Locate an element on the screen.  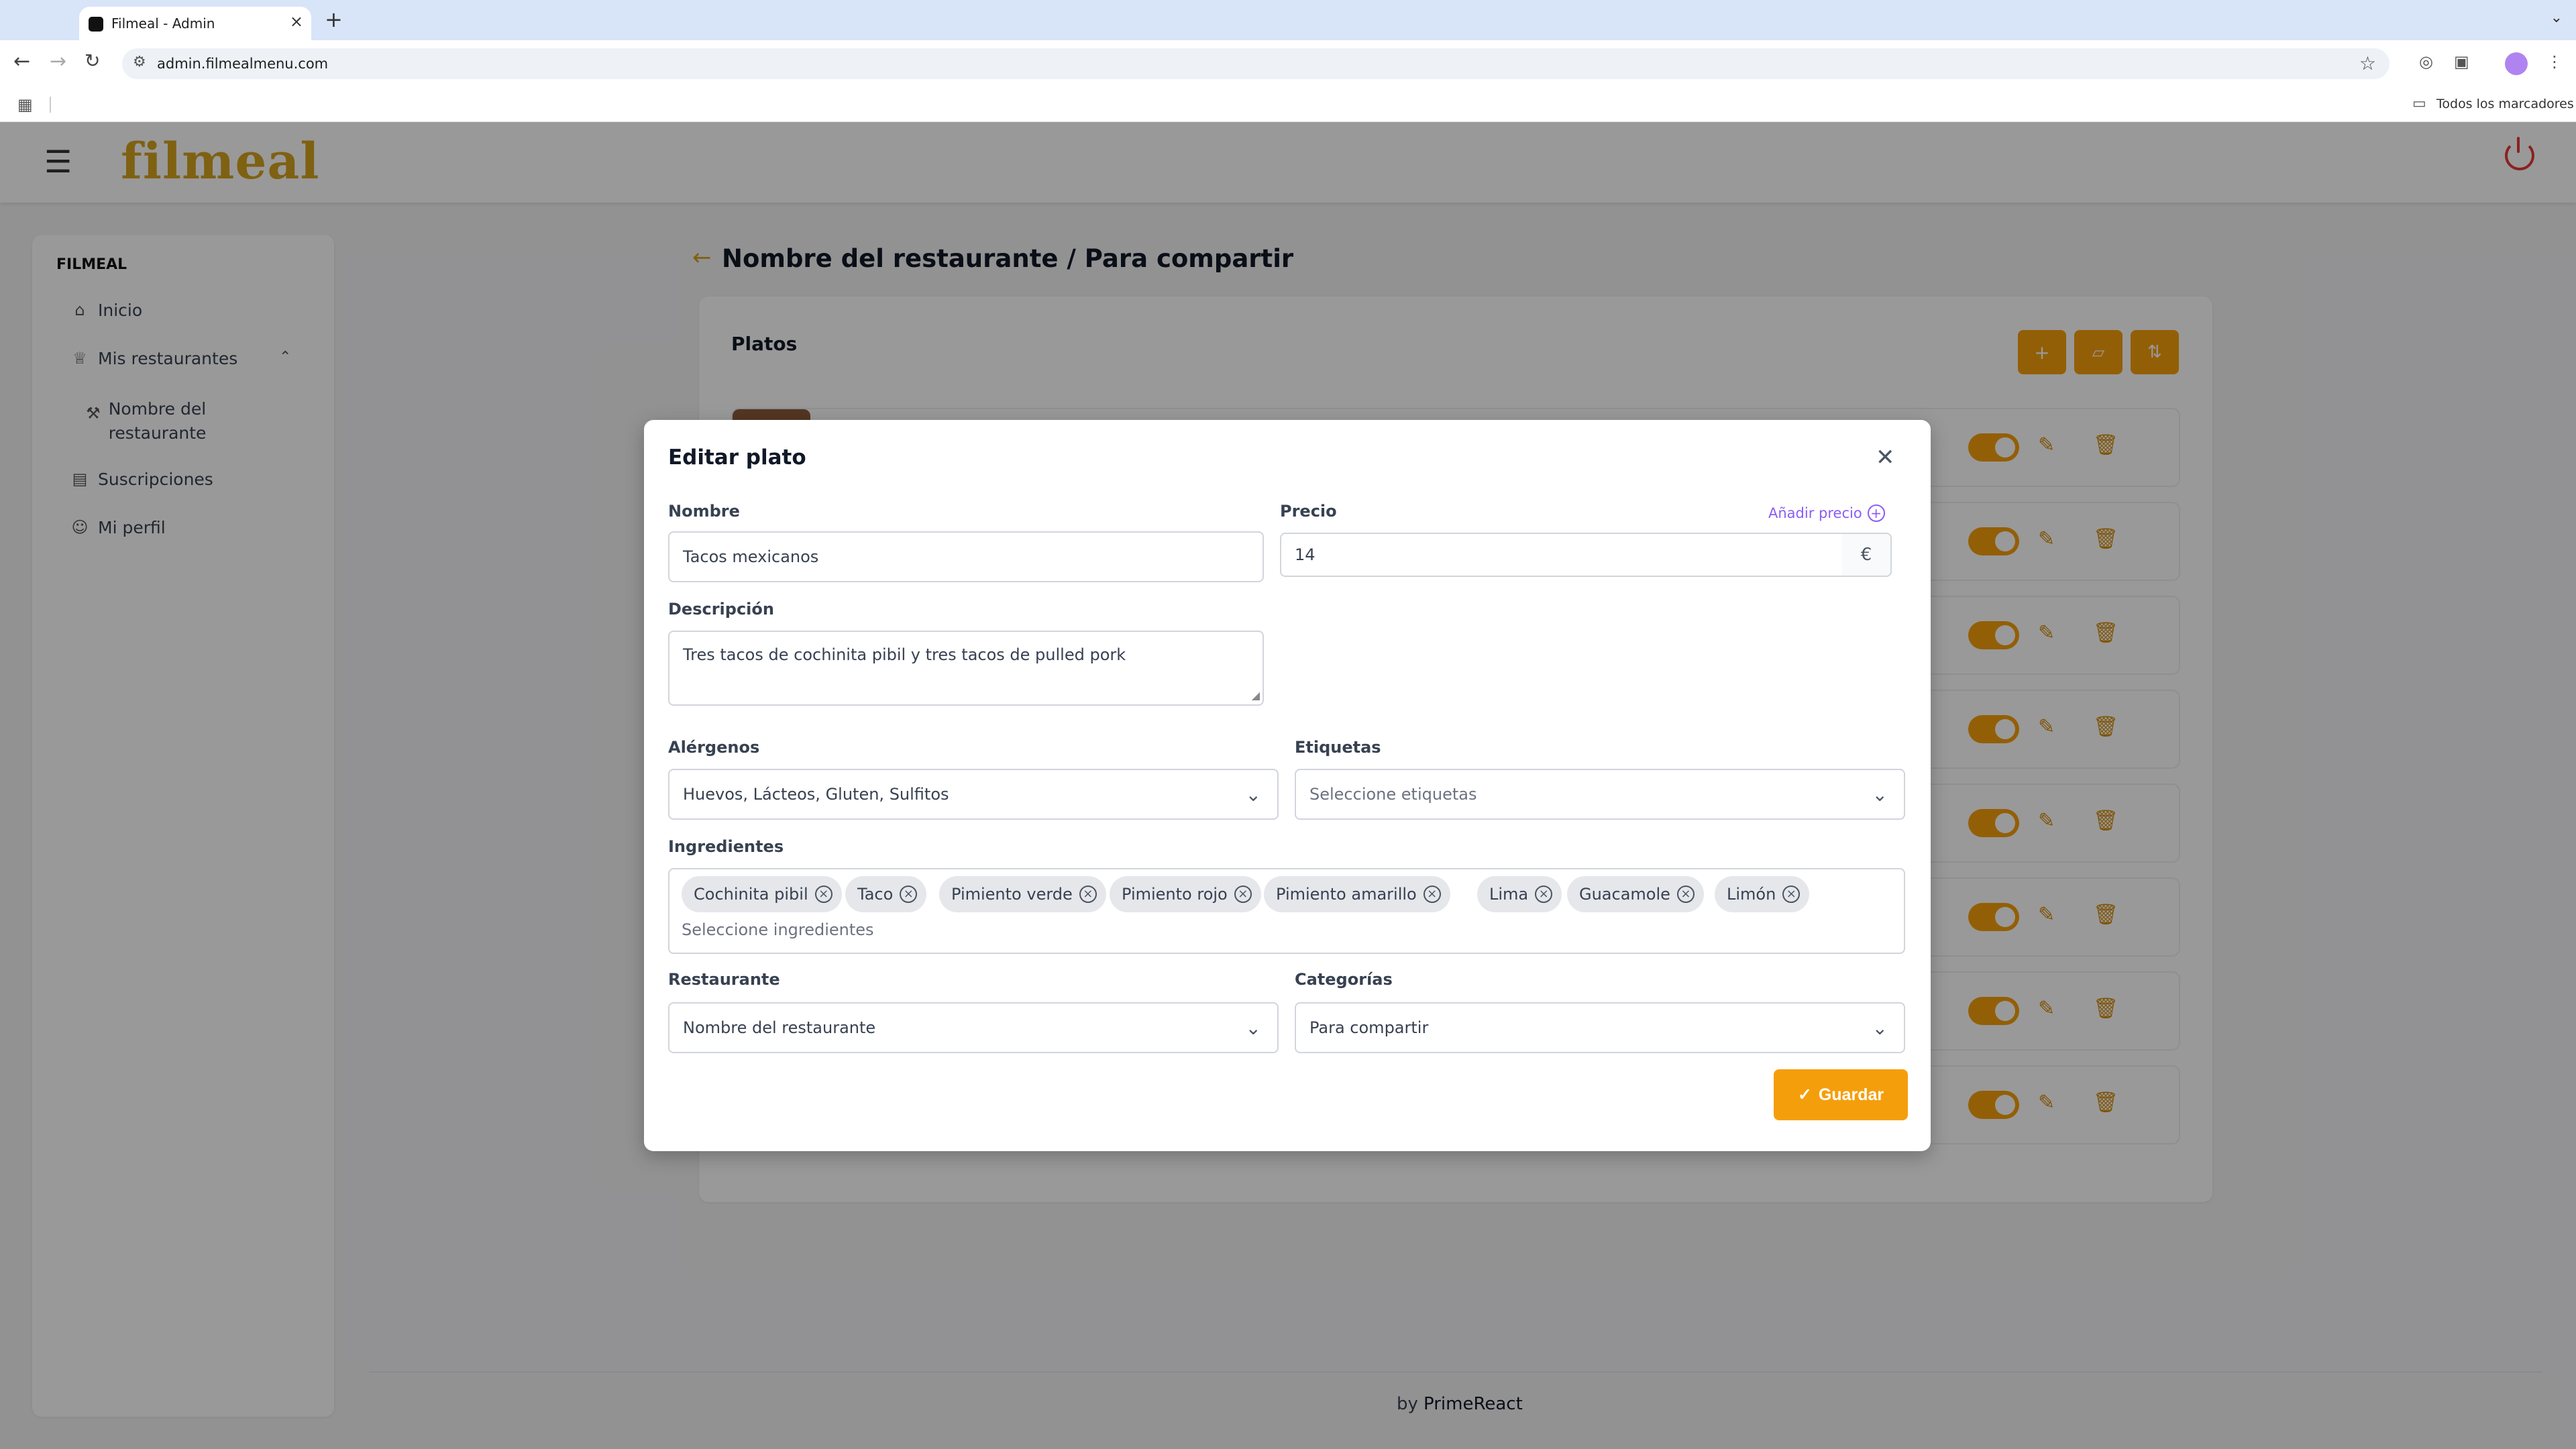
etiquetas-placeholder: Seleccione etiquetas is located at coordinates (1393, 794).